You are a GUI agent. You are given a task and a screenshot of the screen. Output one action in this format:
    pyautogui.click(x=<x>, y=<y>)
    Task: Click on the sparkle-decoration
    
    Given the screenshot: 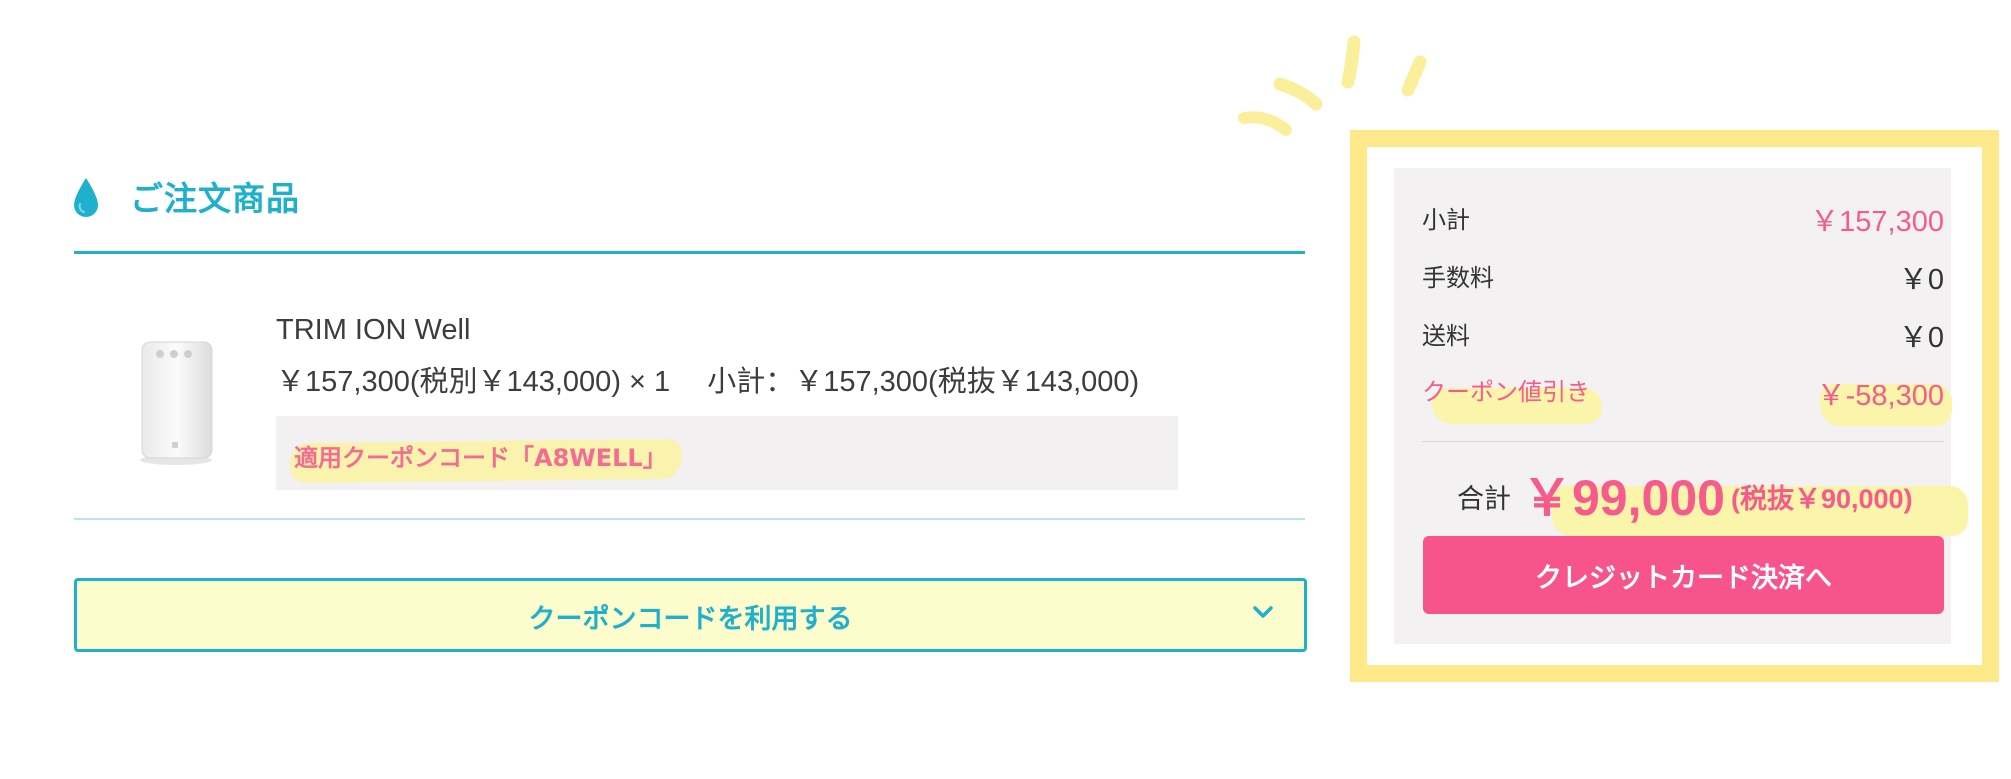 What is the action you would take?
    pyautogui.click(x=1332, y=85)
    